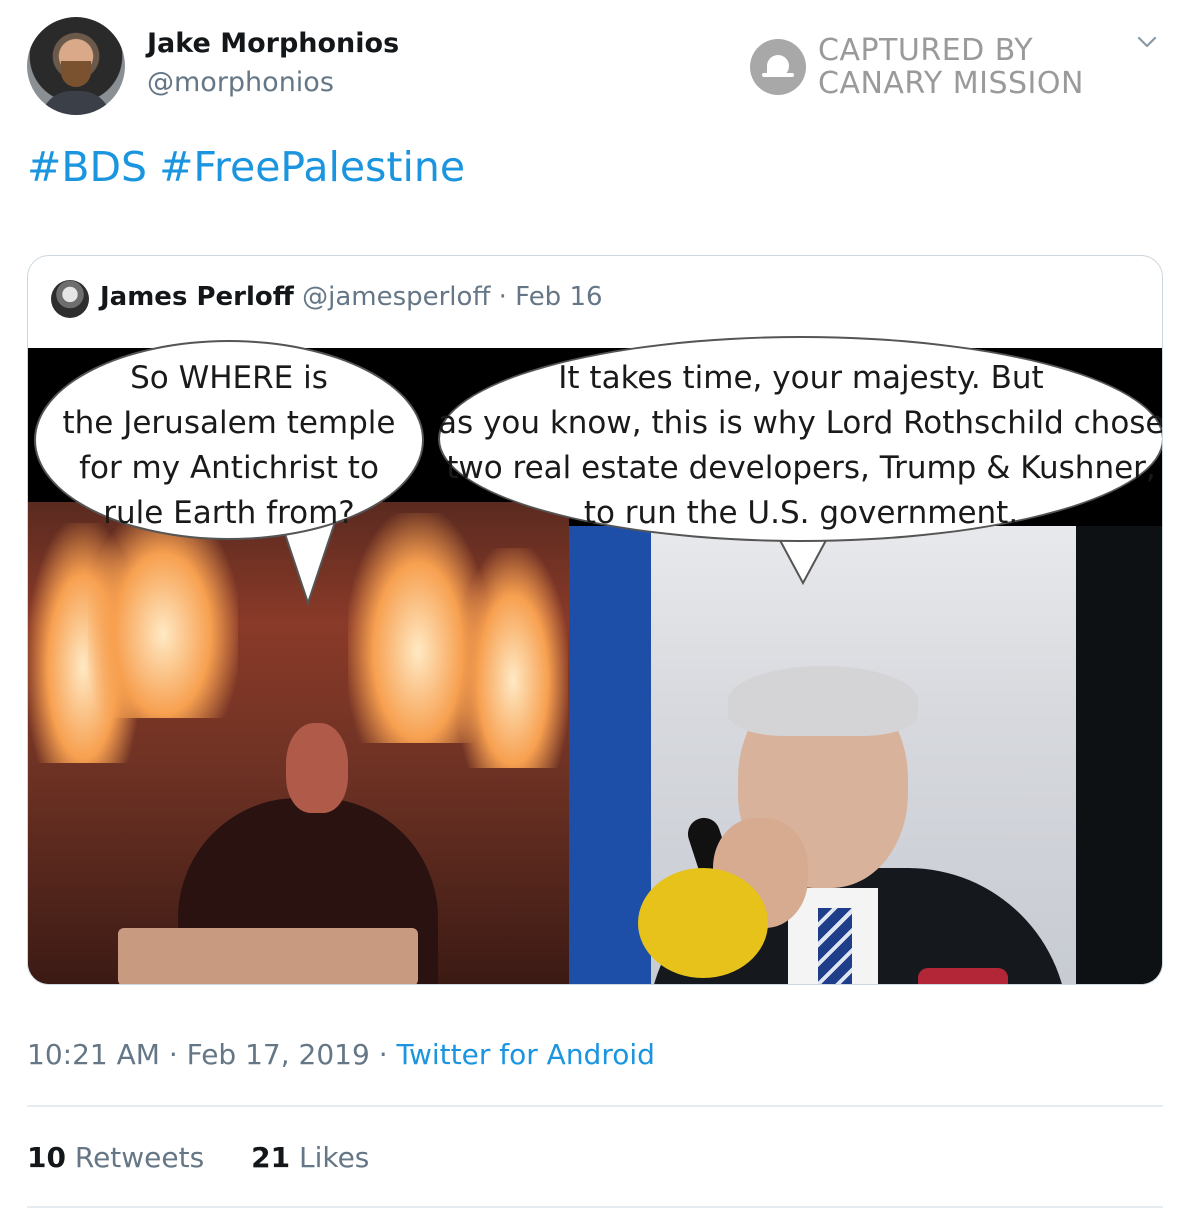 Image resolution: width=1188 pixels, height=1213 pixels. I want to click on canary-text: CAPTURED BY CANARY MISSION, so click(951, 67).